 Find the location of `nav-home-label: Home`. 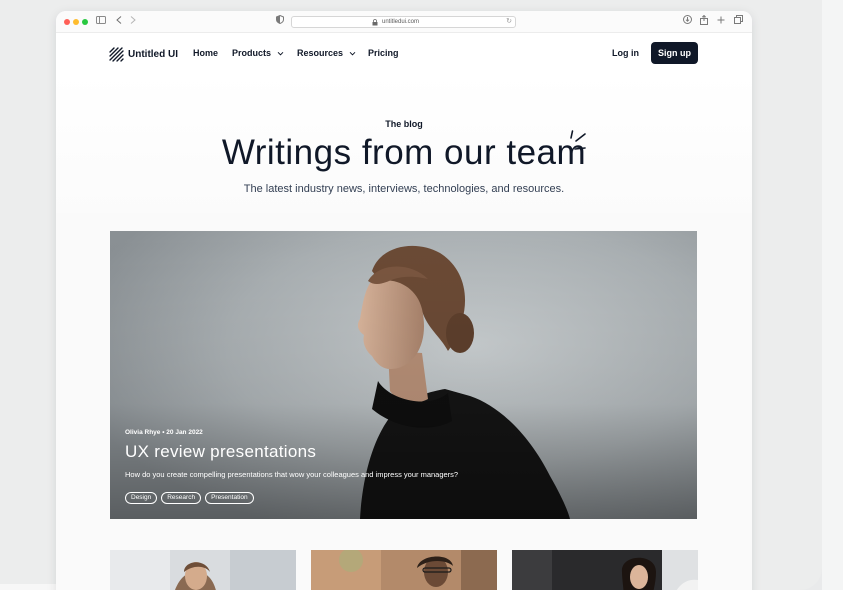

nav-home-label: Home is located at coordinates (206, 53).